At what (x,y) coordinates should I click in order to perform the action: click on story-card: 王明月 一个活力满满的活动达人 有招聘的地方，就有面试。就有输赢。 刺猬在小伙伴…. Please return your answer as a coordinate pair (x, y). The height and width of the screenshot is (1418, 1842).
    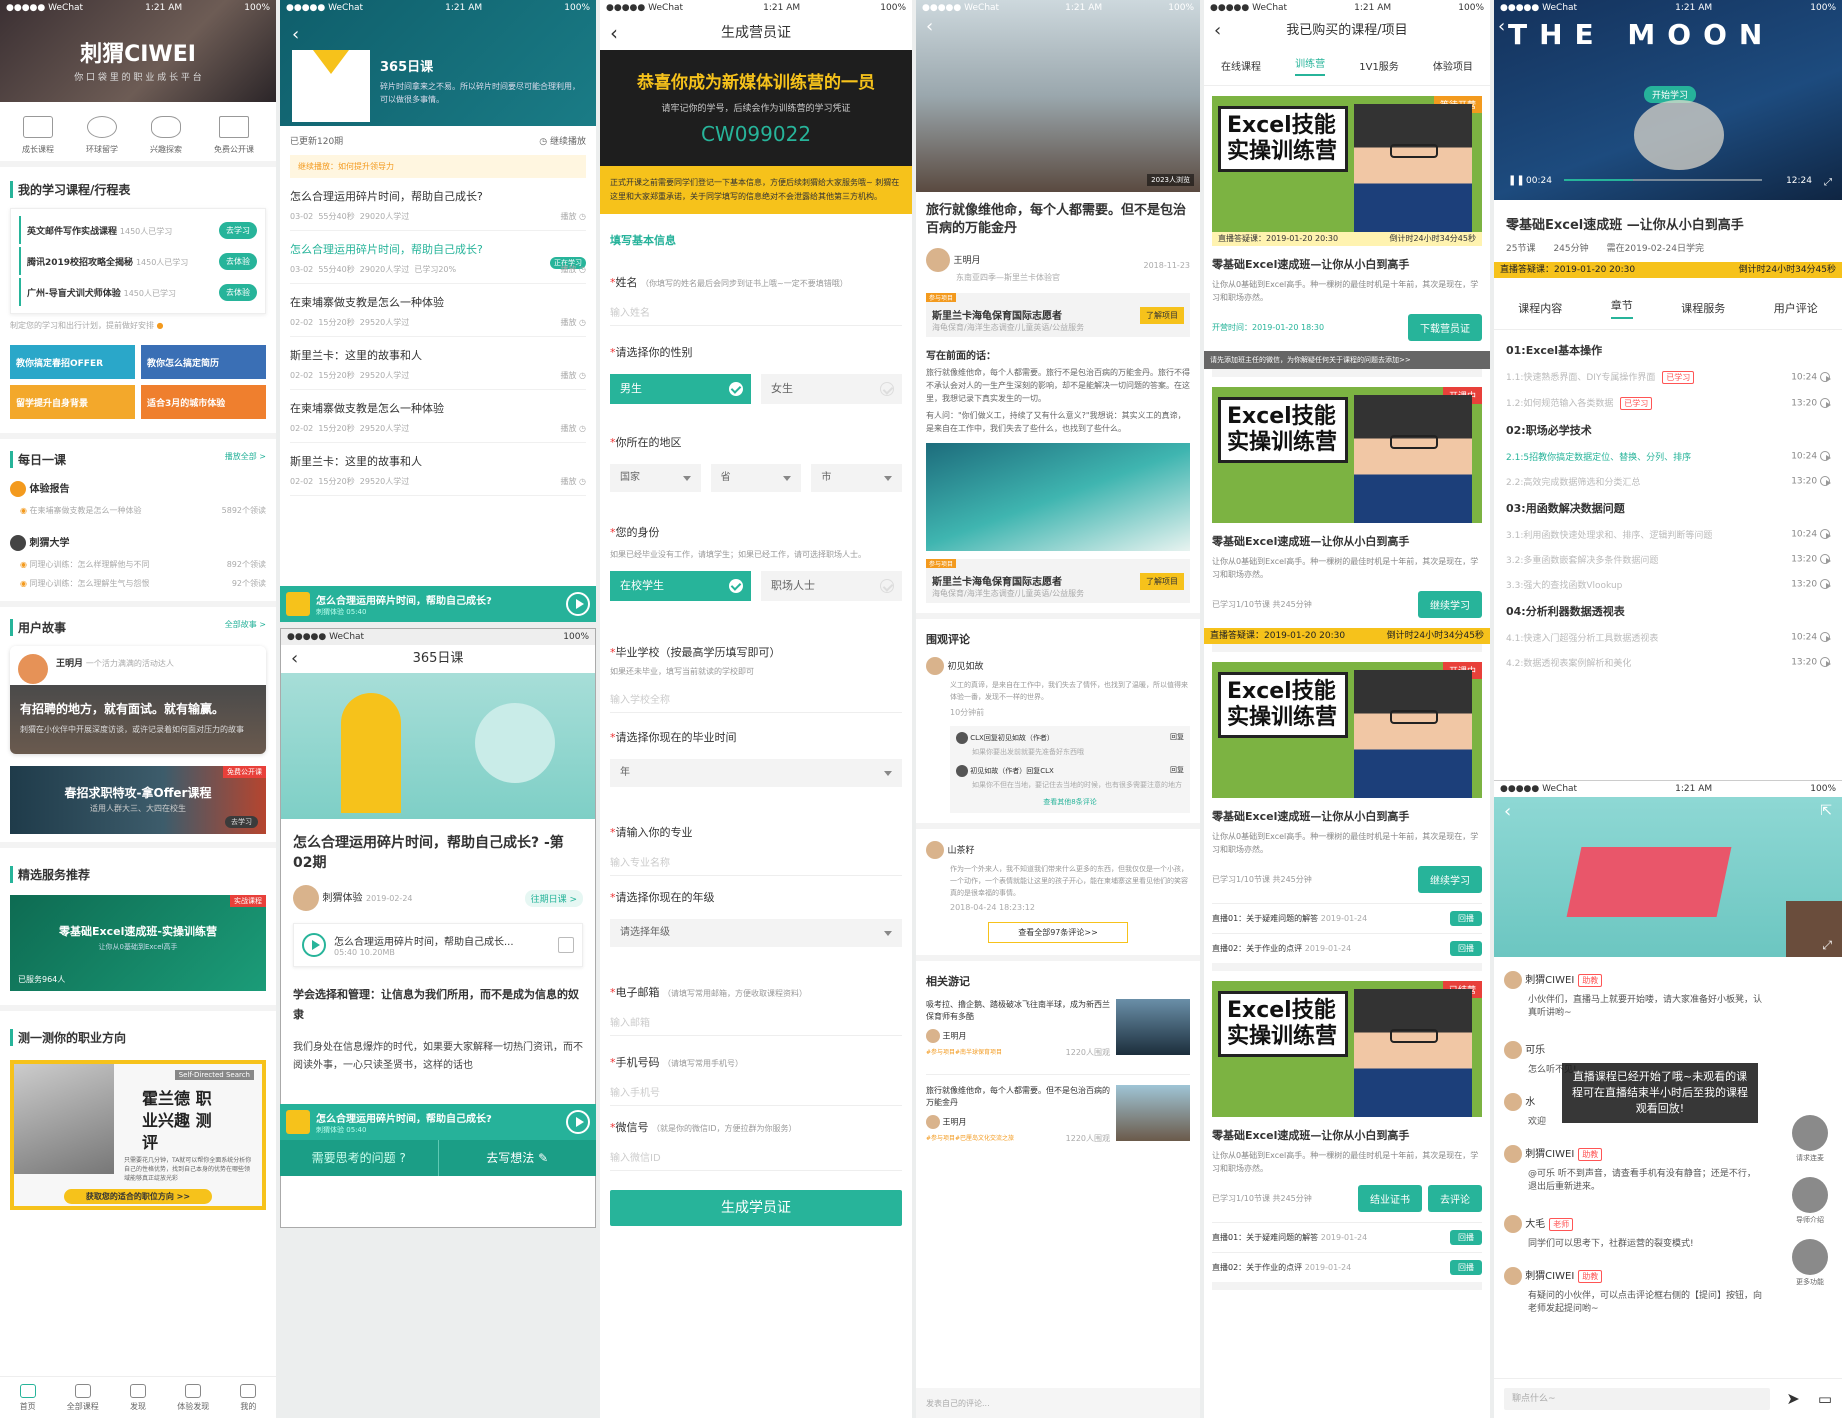
    Looking at the image, I should click on (138, 700).